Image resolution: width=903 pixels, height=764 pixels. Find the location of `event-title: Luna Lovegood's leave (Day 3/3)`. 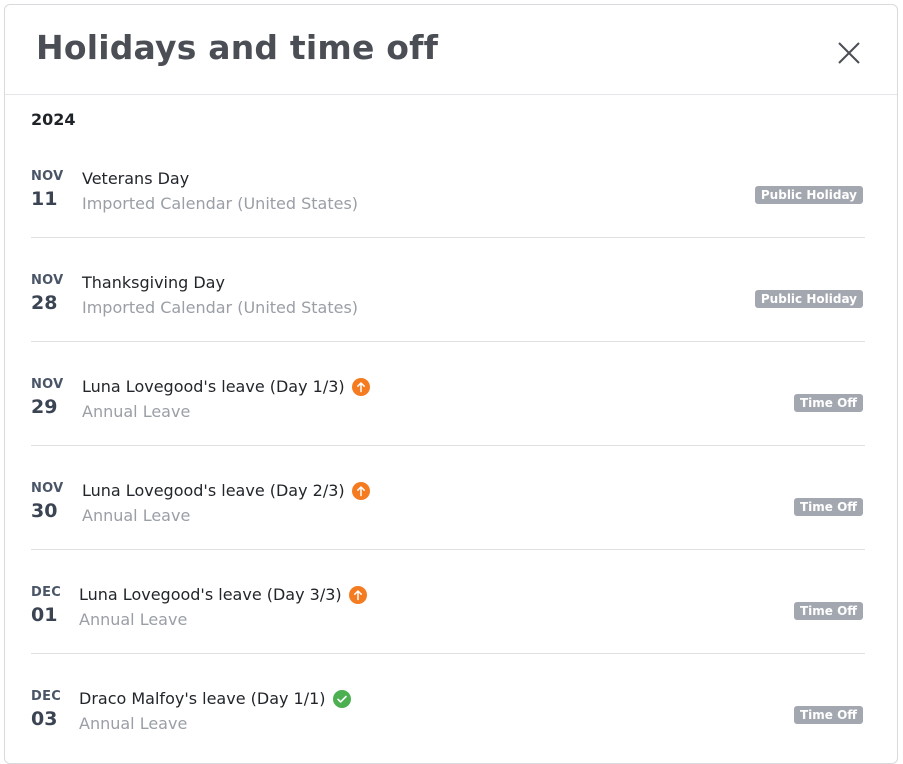

event-title: Luna Lovegood's leave (Day 3/3) is located at coordinates (223, 594).